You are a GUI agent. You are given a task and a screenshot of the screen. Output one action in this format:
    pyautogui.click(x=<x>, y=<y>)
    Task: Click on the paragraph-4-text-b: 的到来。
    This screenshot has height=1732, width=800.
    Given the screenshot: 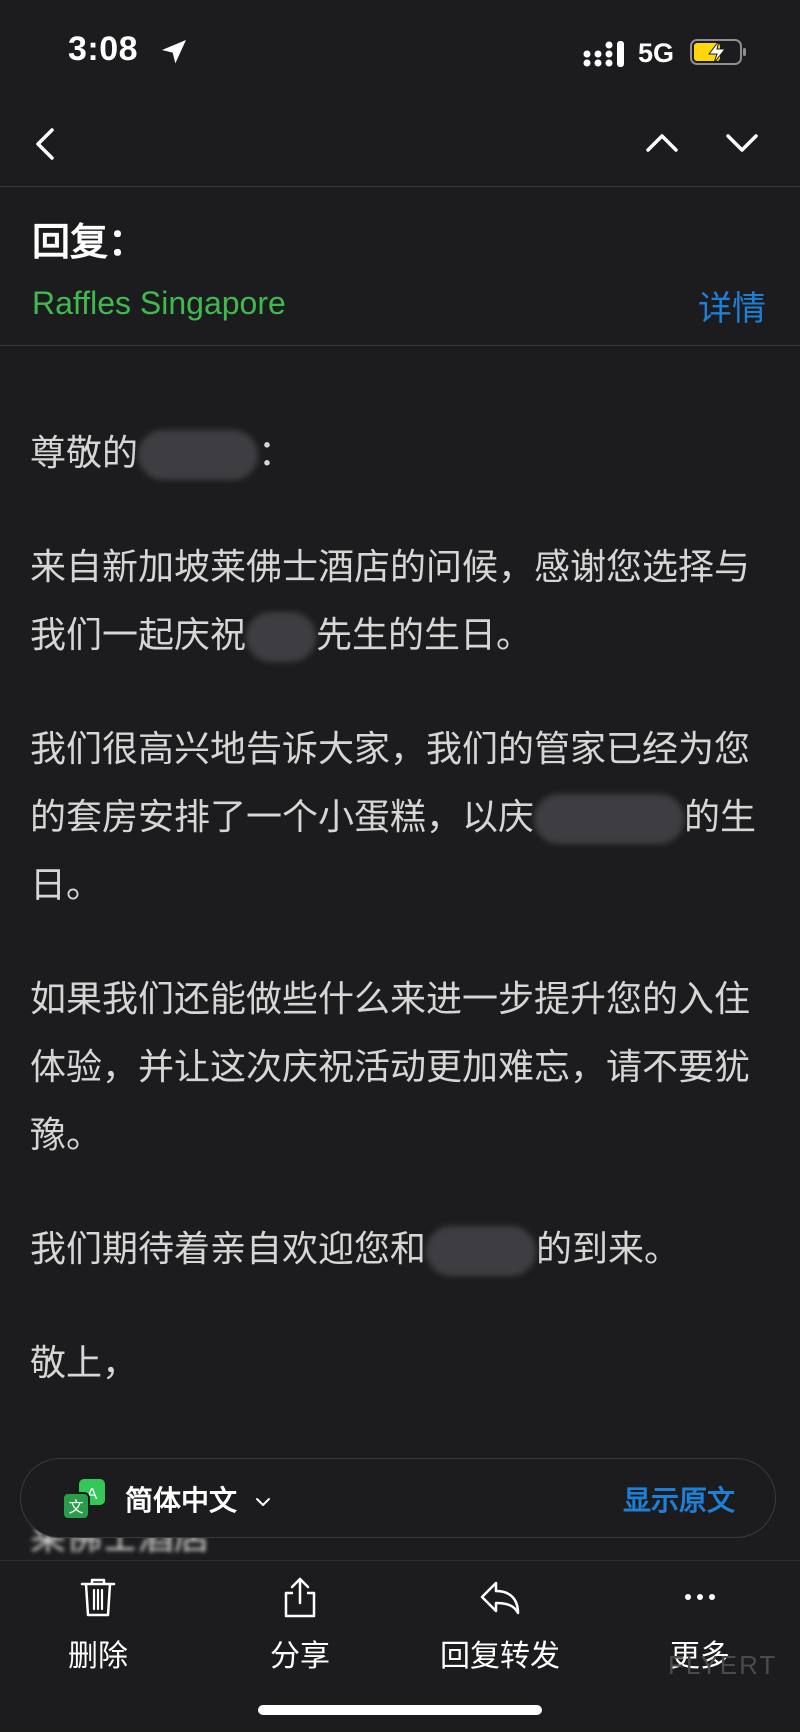 What is the action you would take?
    pyautogui.click(x=608, y=1249)
    